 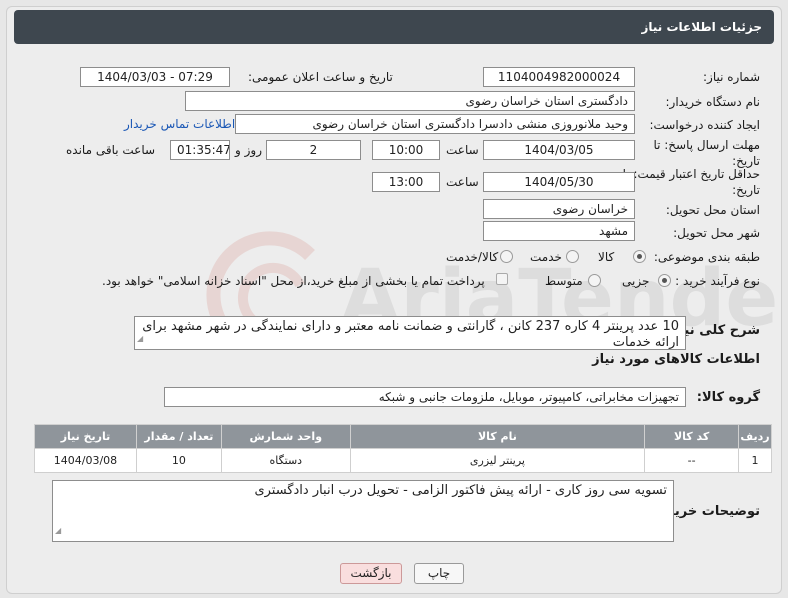 What do you see at coordinates (506, 256) in the screenshot?
I see `category-radio-goods-service` at bounding box center [506, 256].